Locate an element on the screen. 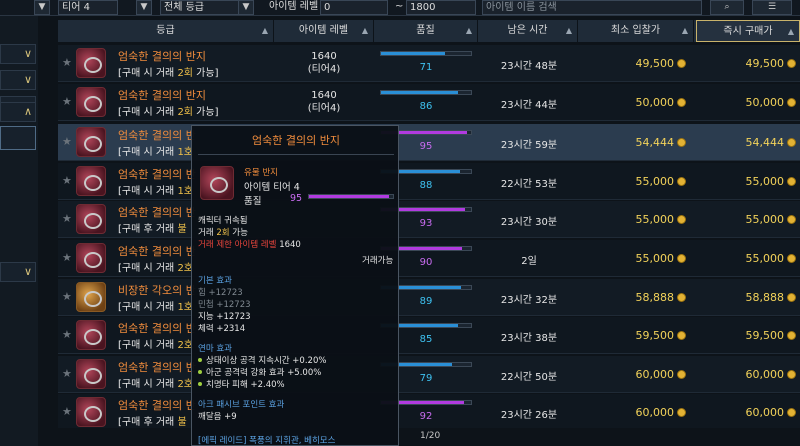 This screenshot has width=800, height=446. search-button: ⌕ is located at coordinates (727, 7).